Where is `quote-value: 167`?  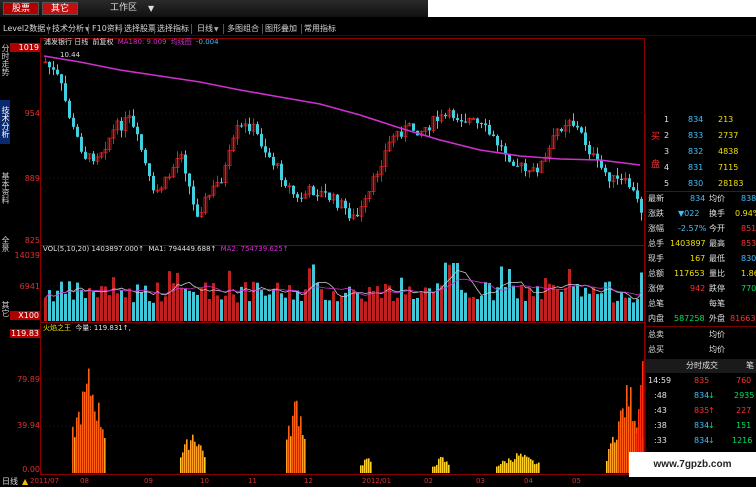
quote-value: 167 is located at coordinates (698, 258).